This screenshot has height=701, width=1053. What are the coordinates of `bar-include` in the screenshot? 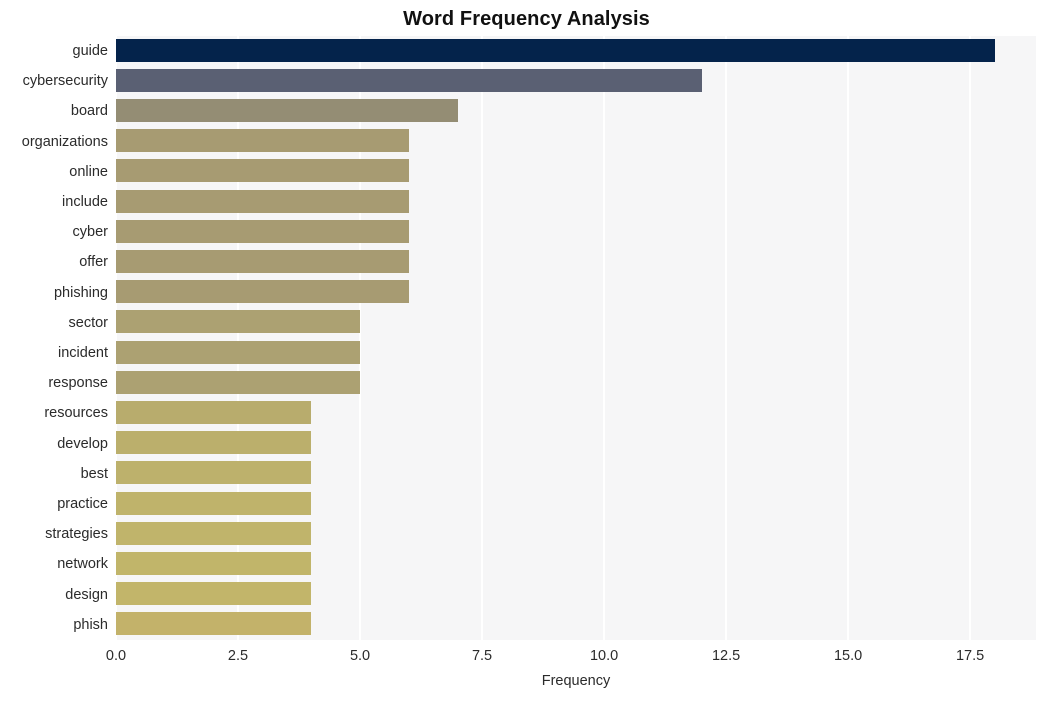 It's located at (262, 201).